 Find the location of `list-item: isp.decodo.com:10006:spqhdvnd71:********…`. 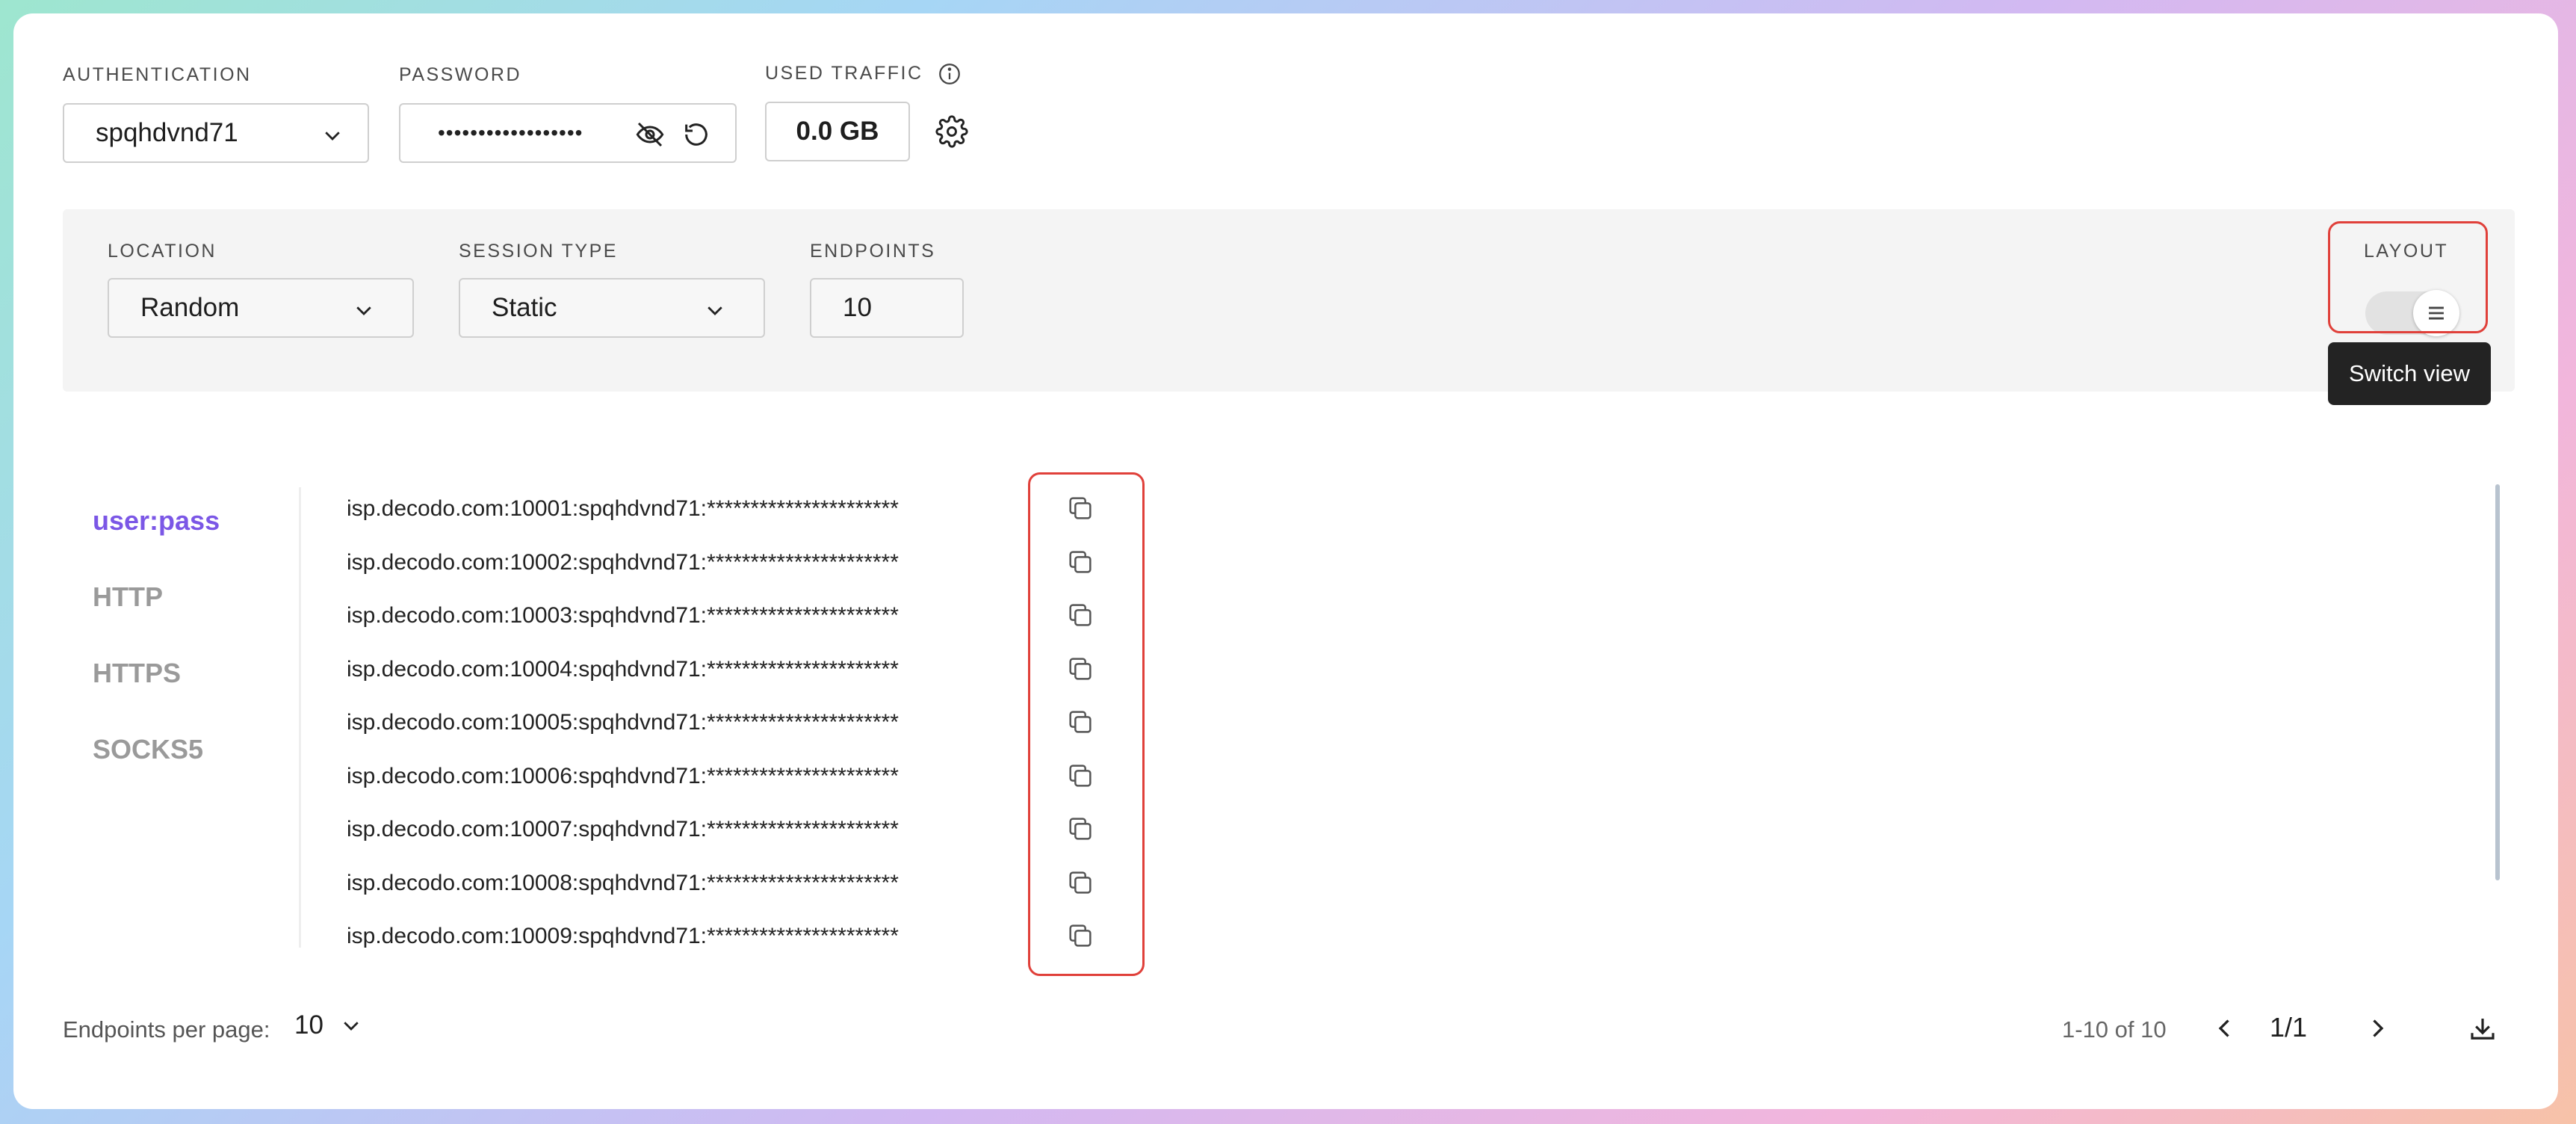

list-item: isp.decodo.com:10006:spqhdvnd71:********… is located at coordinates (623, 776).